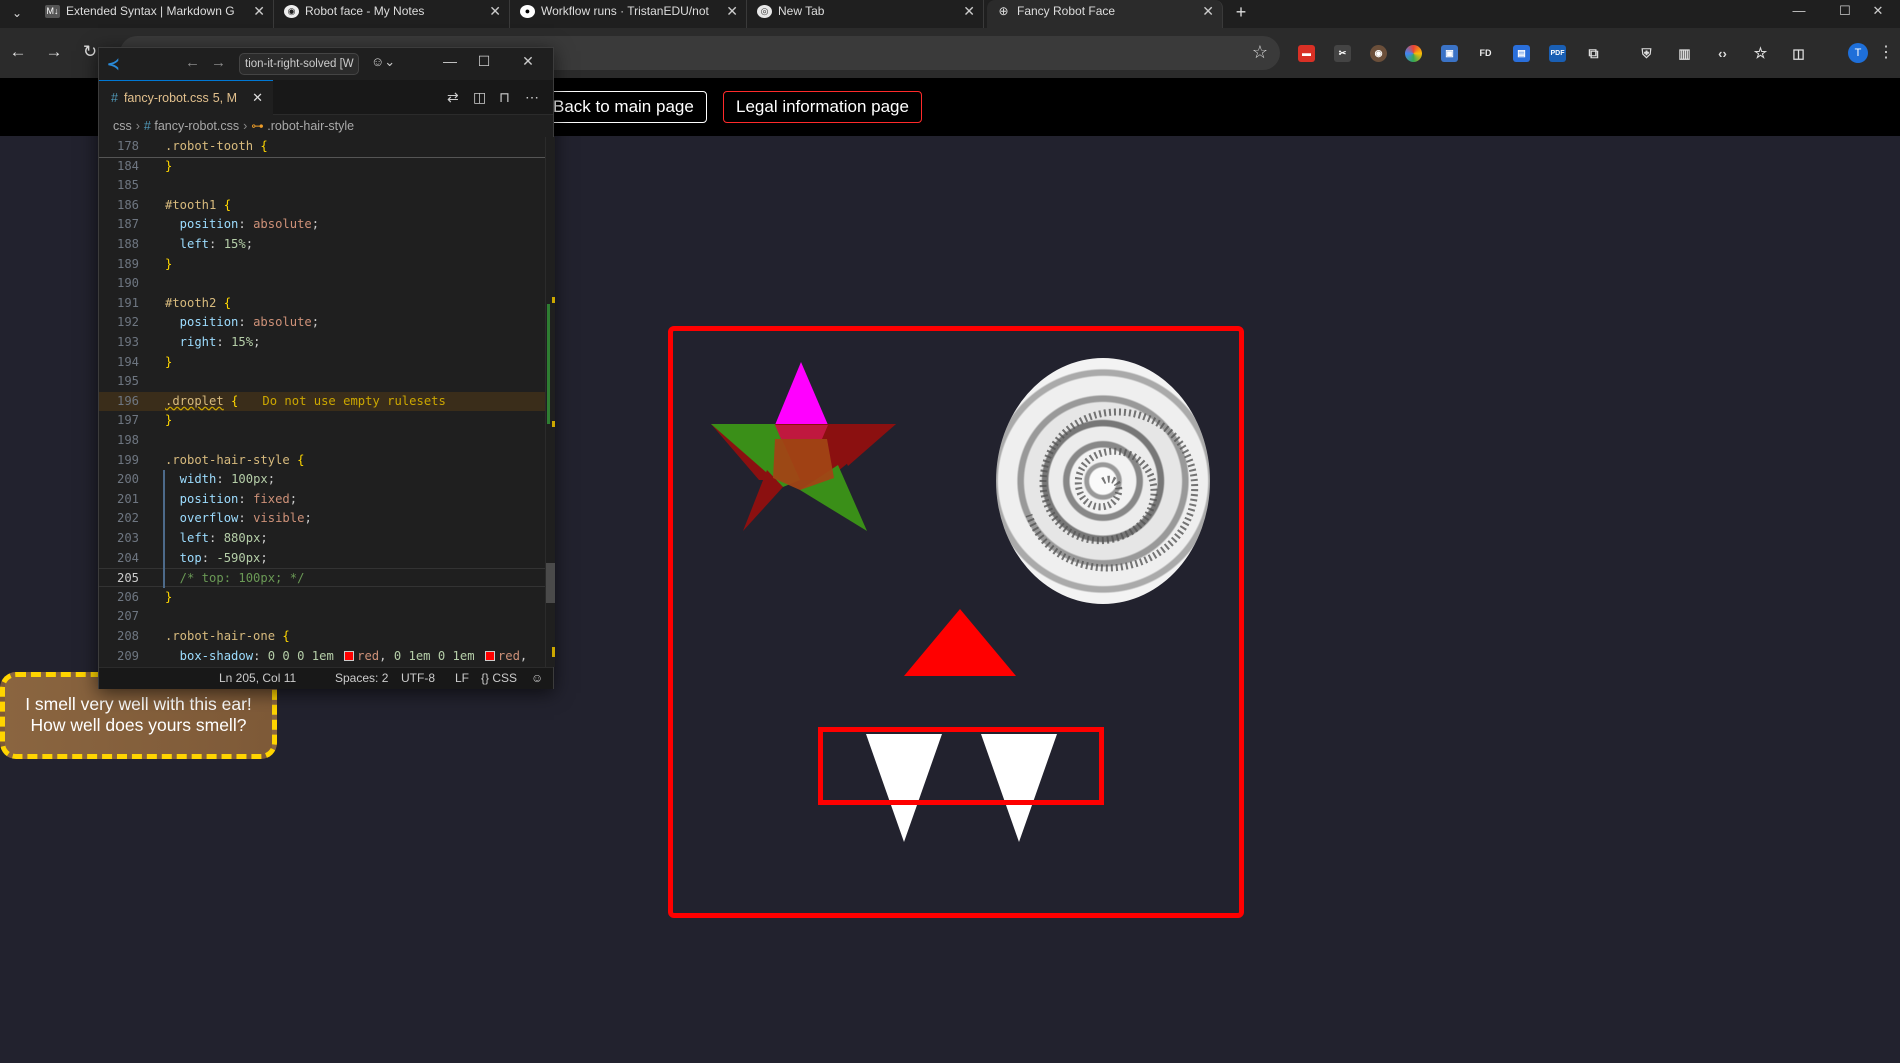  I want to click on spiral-pattern, so click(1112, 490).